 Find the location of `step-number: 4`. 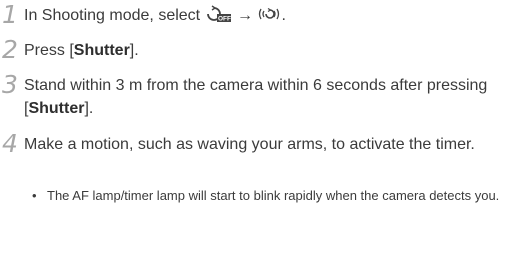

step-number: 4 is located at coordinates (10, 143).